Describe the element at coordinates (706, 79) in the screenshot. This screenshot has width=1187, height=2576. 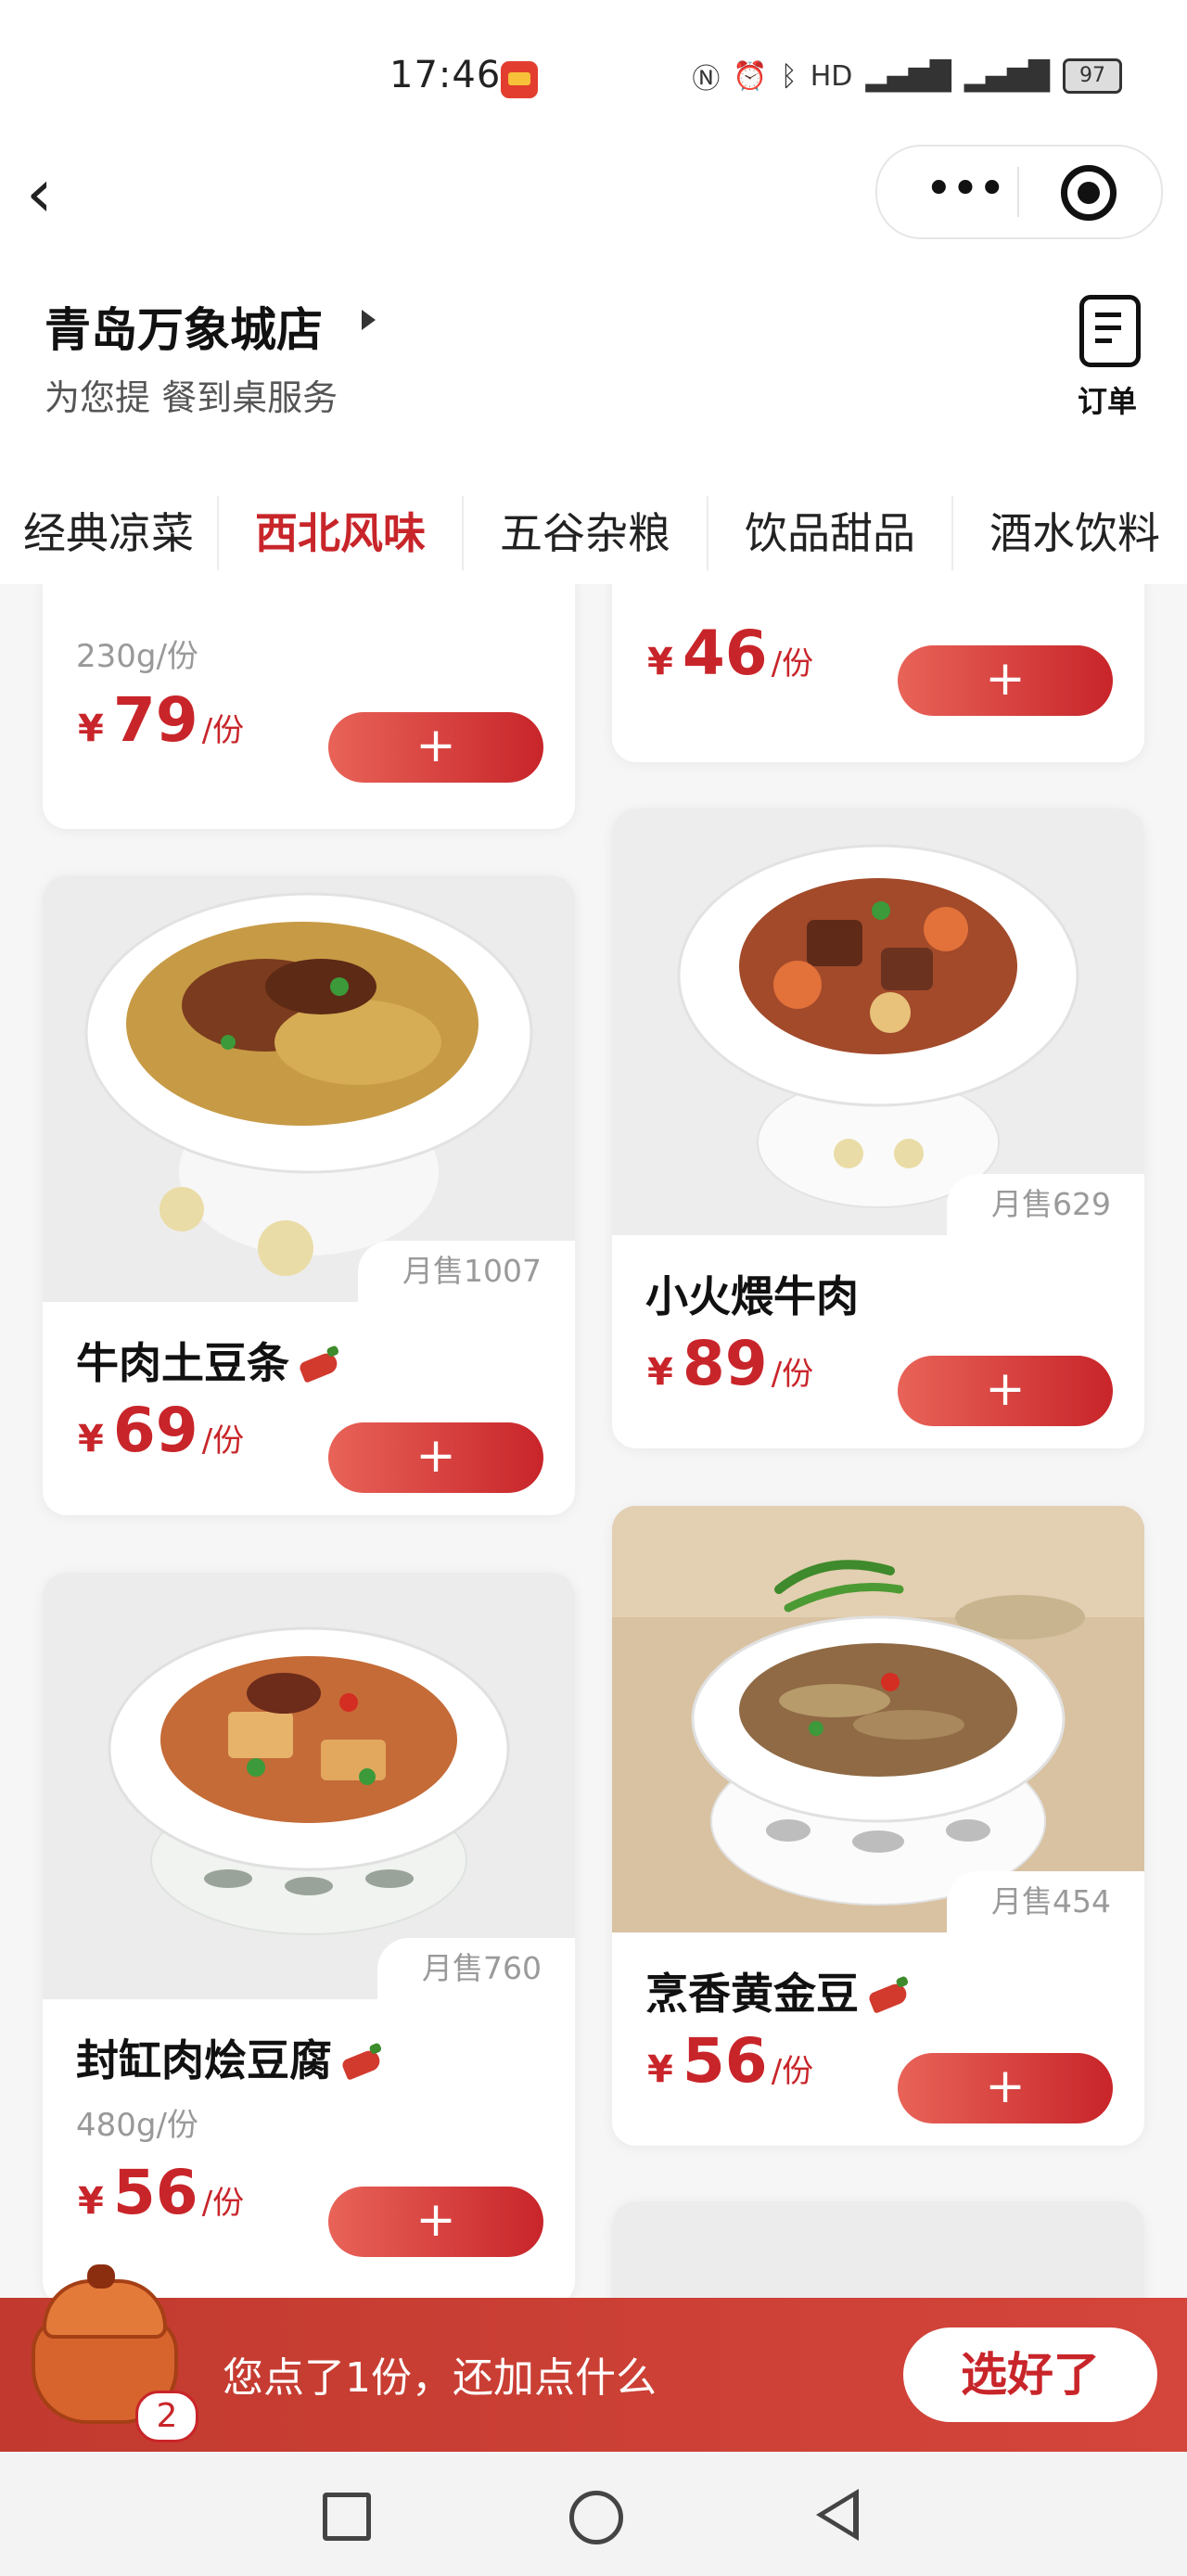
I see `nfc-icon: Ⓝ` at that location.